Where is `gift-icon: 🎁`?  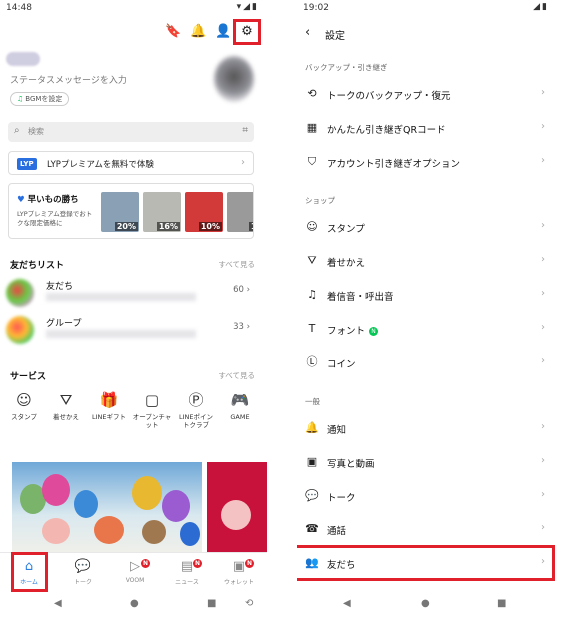 gift-icon: 🎁 is located at coordinates (109, 400).